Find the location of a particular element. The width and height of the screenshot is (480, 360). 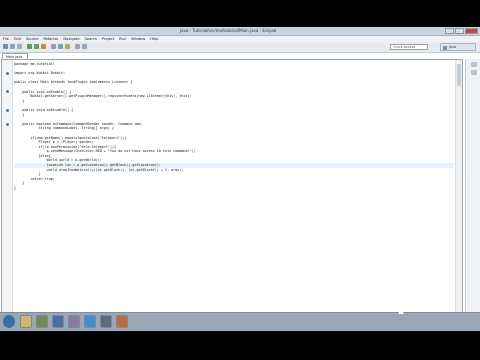

skype-taskbar-icon is located at coordinates (90, 321).